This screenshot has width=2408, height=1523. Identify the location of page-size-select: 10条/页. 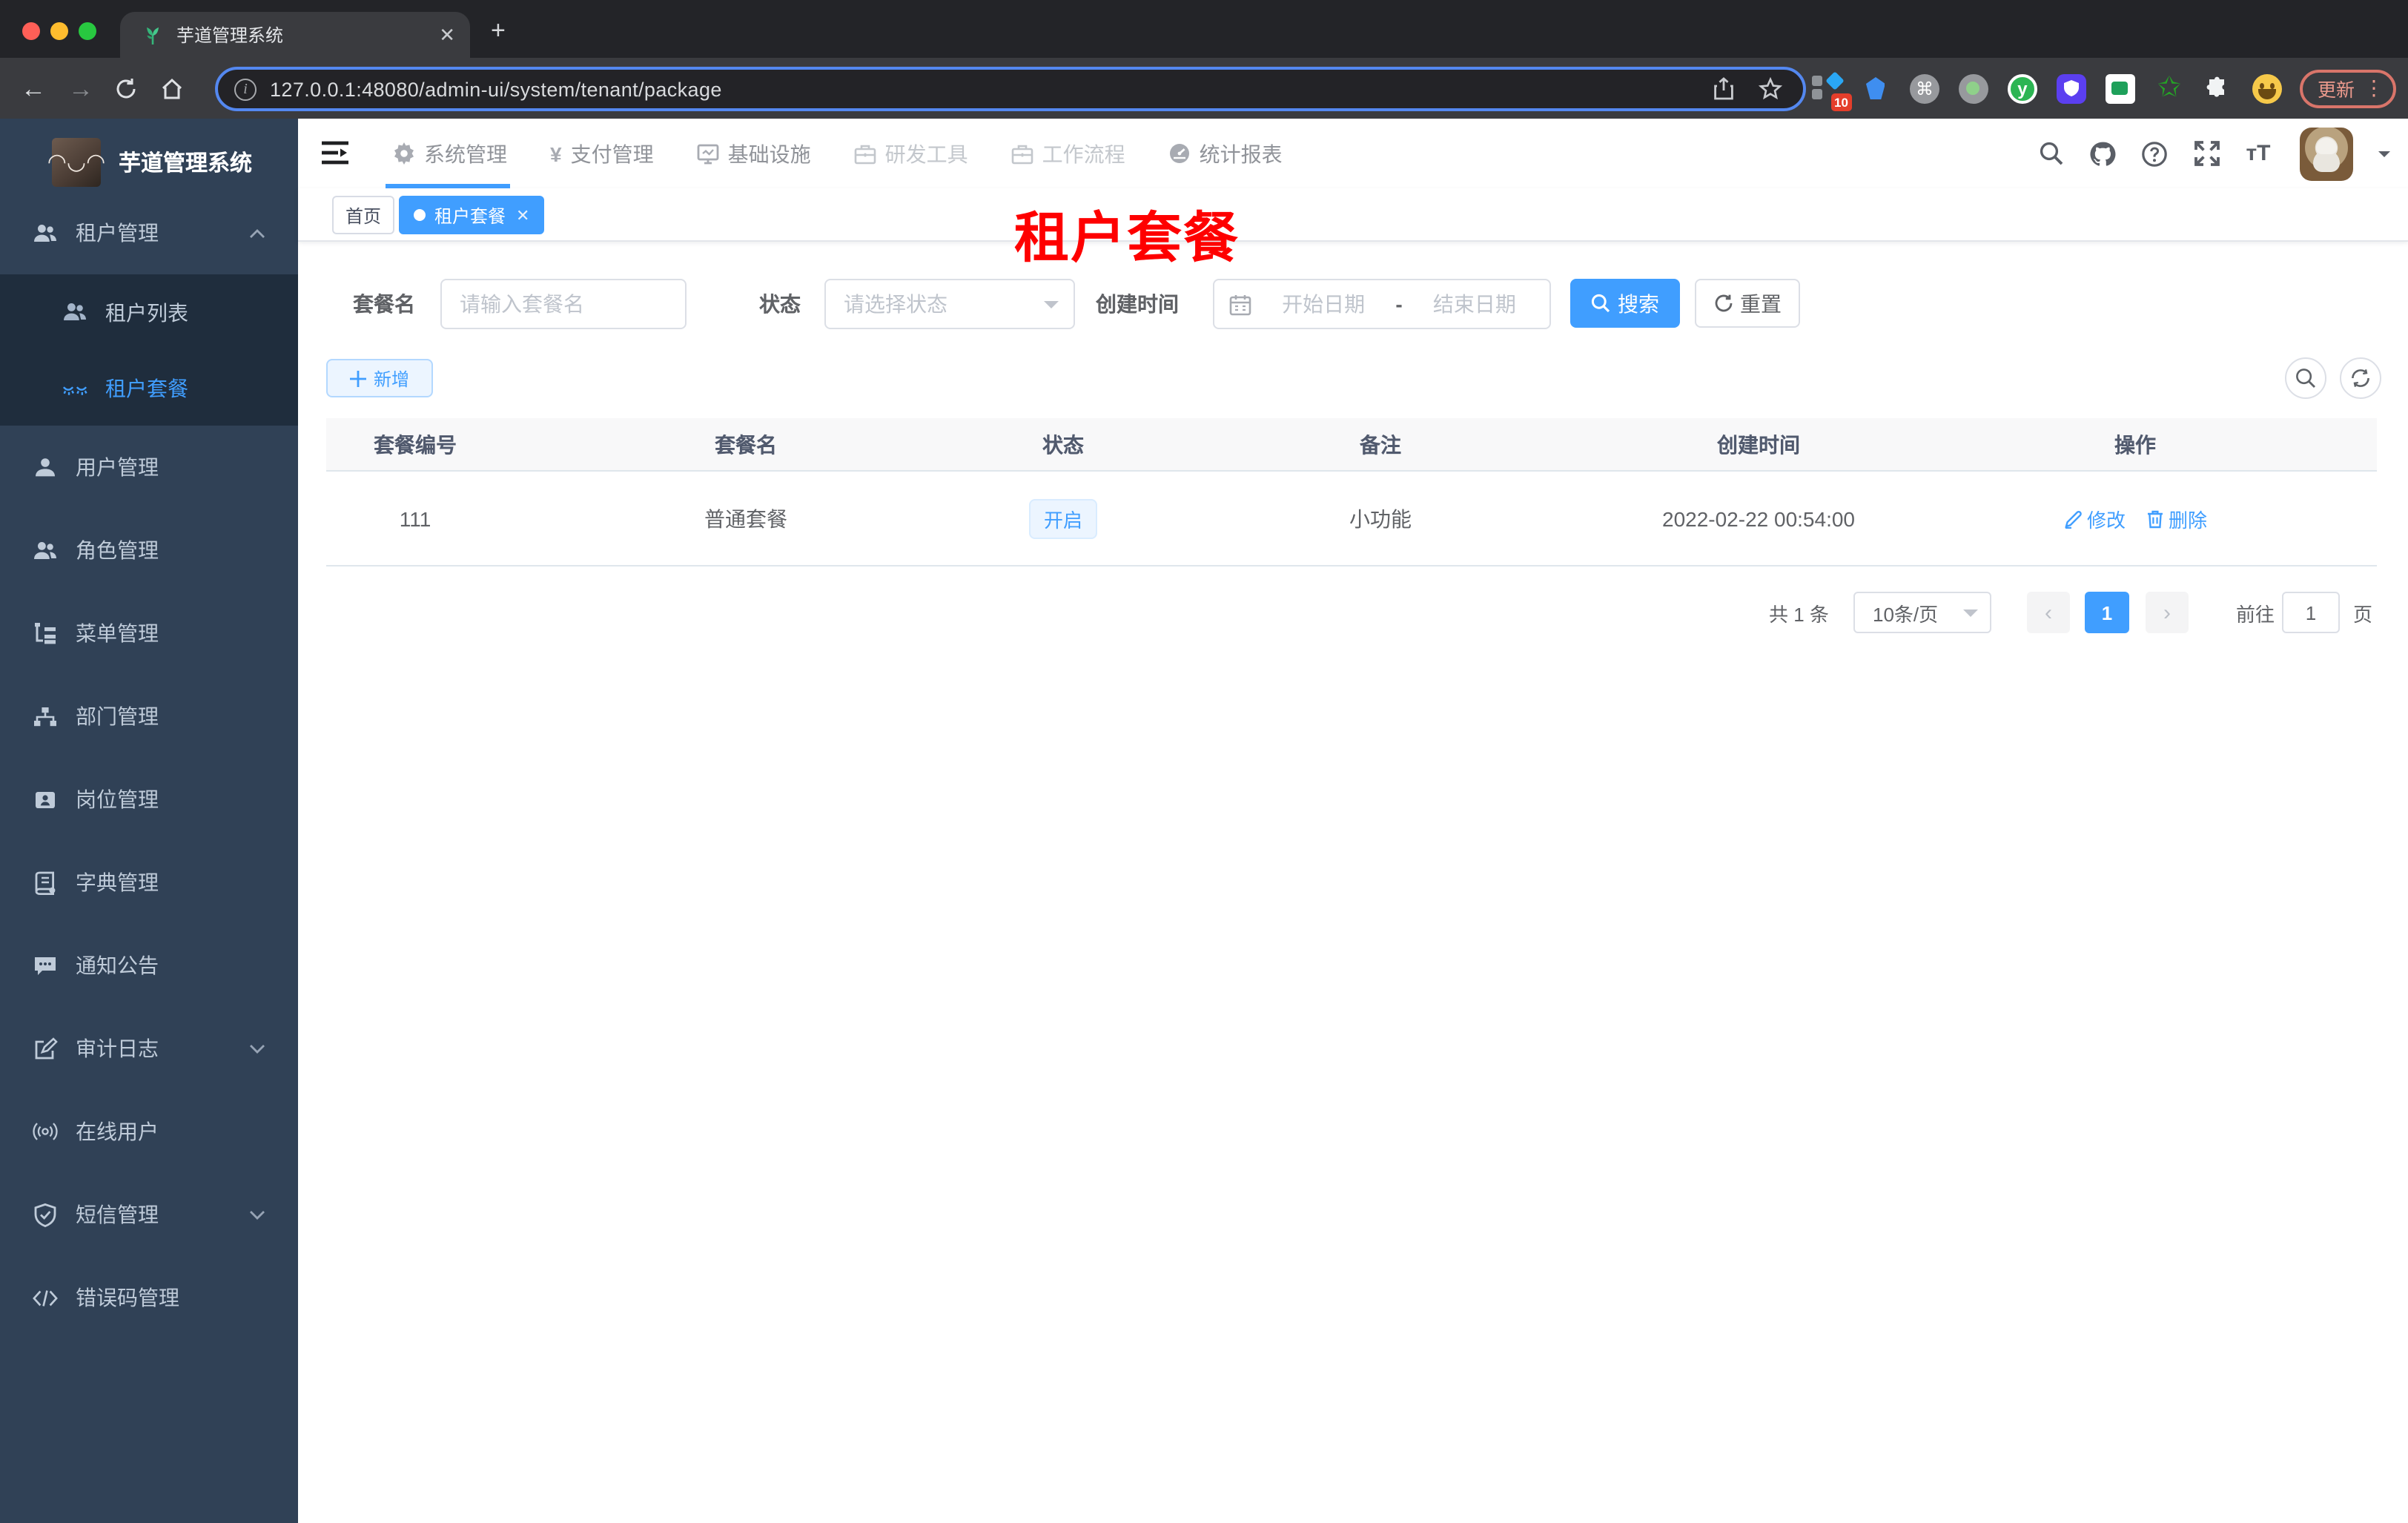
(1922, 613).